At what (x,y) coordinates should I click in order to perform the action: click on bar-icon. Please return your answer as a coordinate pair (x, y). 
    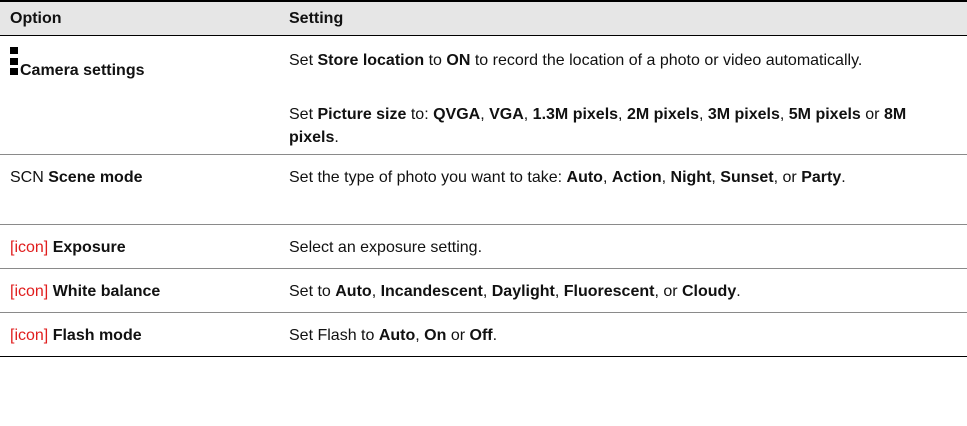
    Looking at the image, I should click on (14, 62).